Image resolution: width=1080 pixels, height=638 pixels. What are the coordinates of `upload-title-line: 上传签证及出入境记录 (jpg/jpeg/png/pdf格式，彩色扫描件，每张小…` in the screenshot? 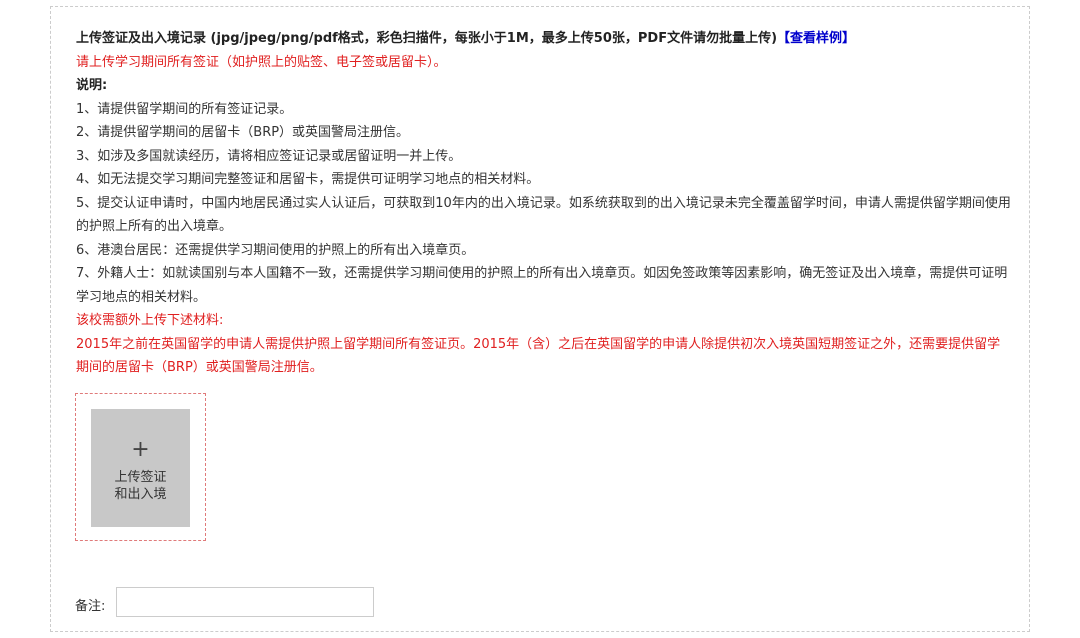 It's located at (543, 39).